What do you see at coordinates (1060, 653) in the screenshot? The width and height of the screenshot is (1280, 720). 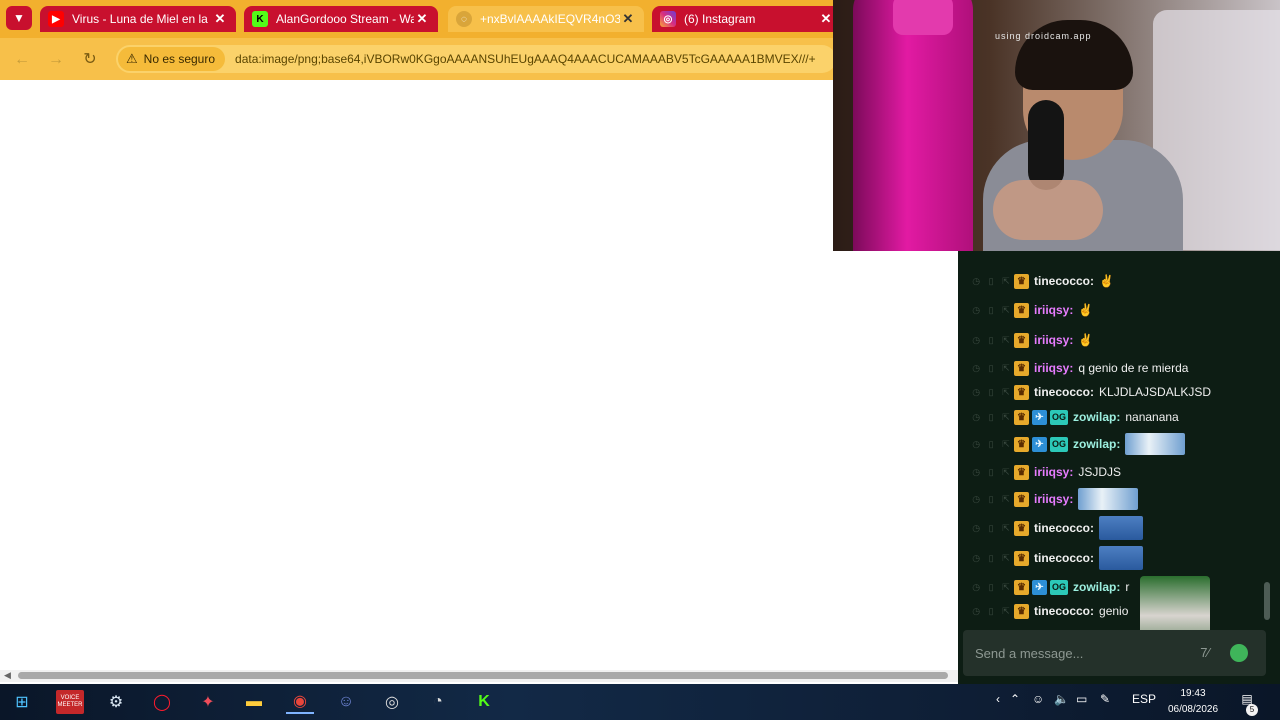 I see `chat-message-input` at bounding box center [1060, 653].